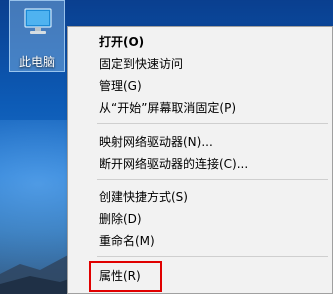 Image resolution: width=333 pixels, height=294 pixels. I want to click on computer-icon, so click(38, 21).